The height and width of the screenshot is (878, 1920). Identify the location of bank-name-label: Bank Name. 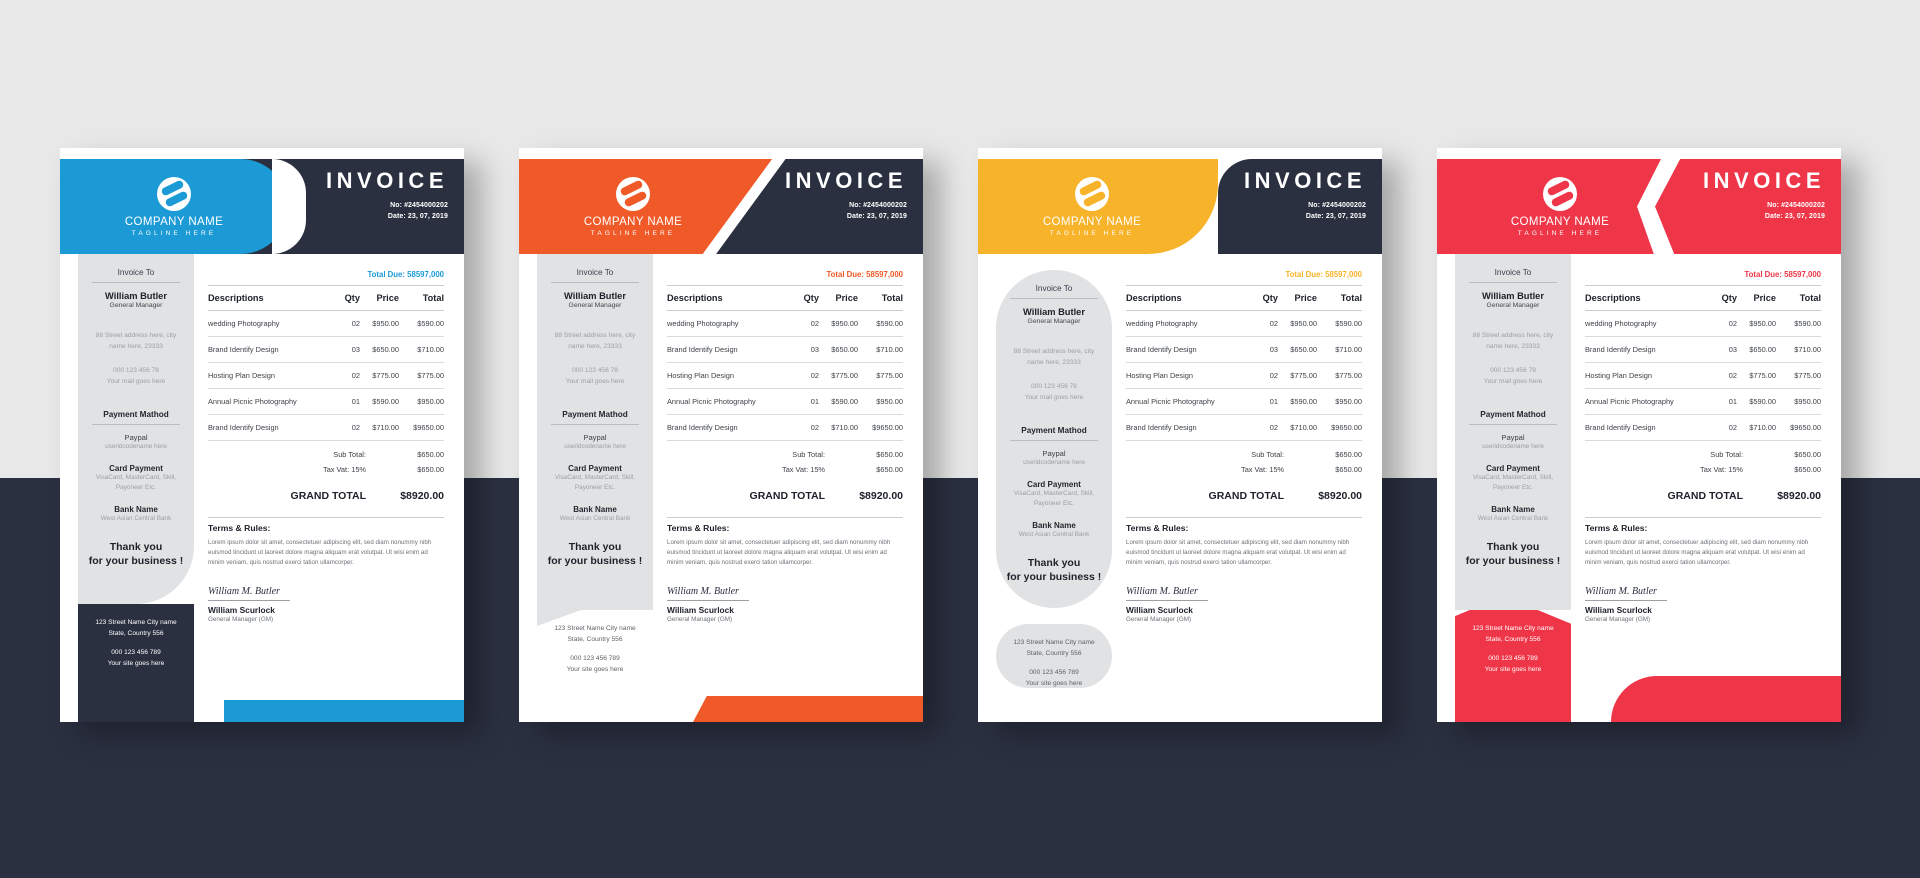
(136, 510).